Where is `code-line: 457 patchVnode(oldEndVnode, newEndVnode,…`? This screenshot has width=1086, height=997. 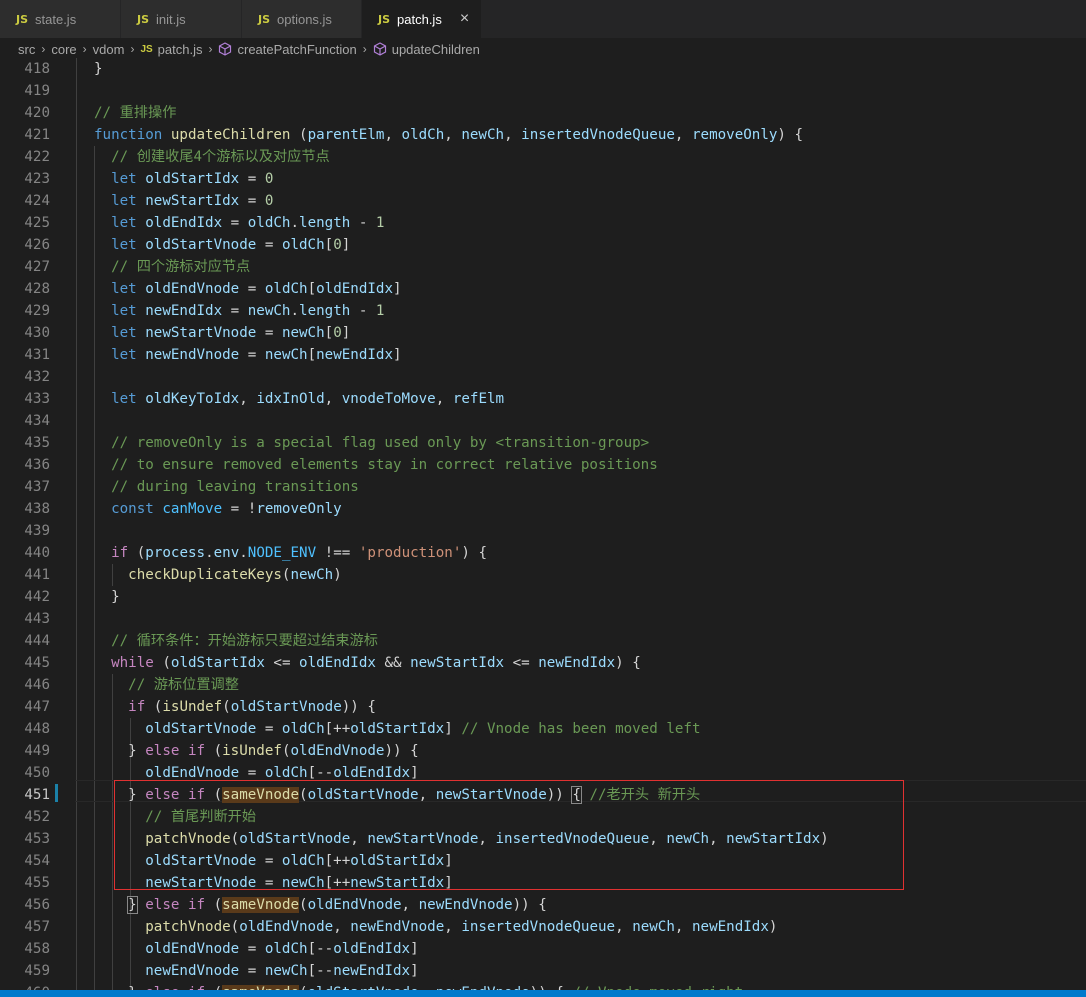
code-line: 457 patchVnode(oldEndVnode, newEndVnode,… is located at coordinates (543, 927).